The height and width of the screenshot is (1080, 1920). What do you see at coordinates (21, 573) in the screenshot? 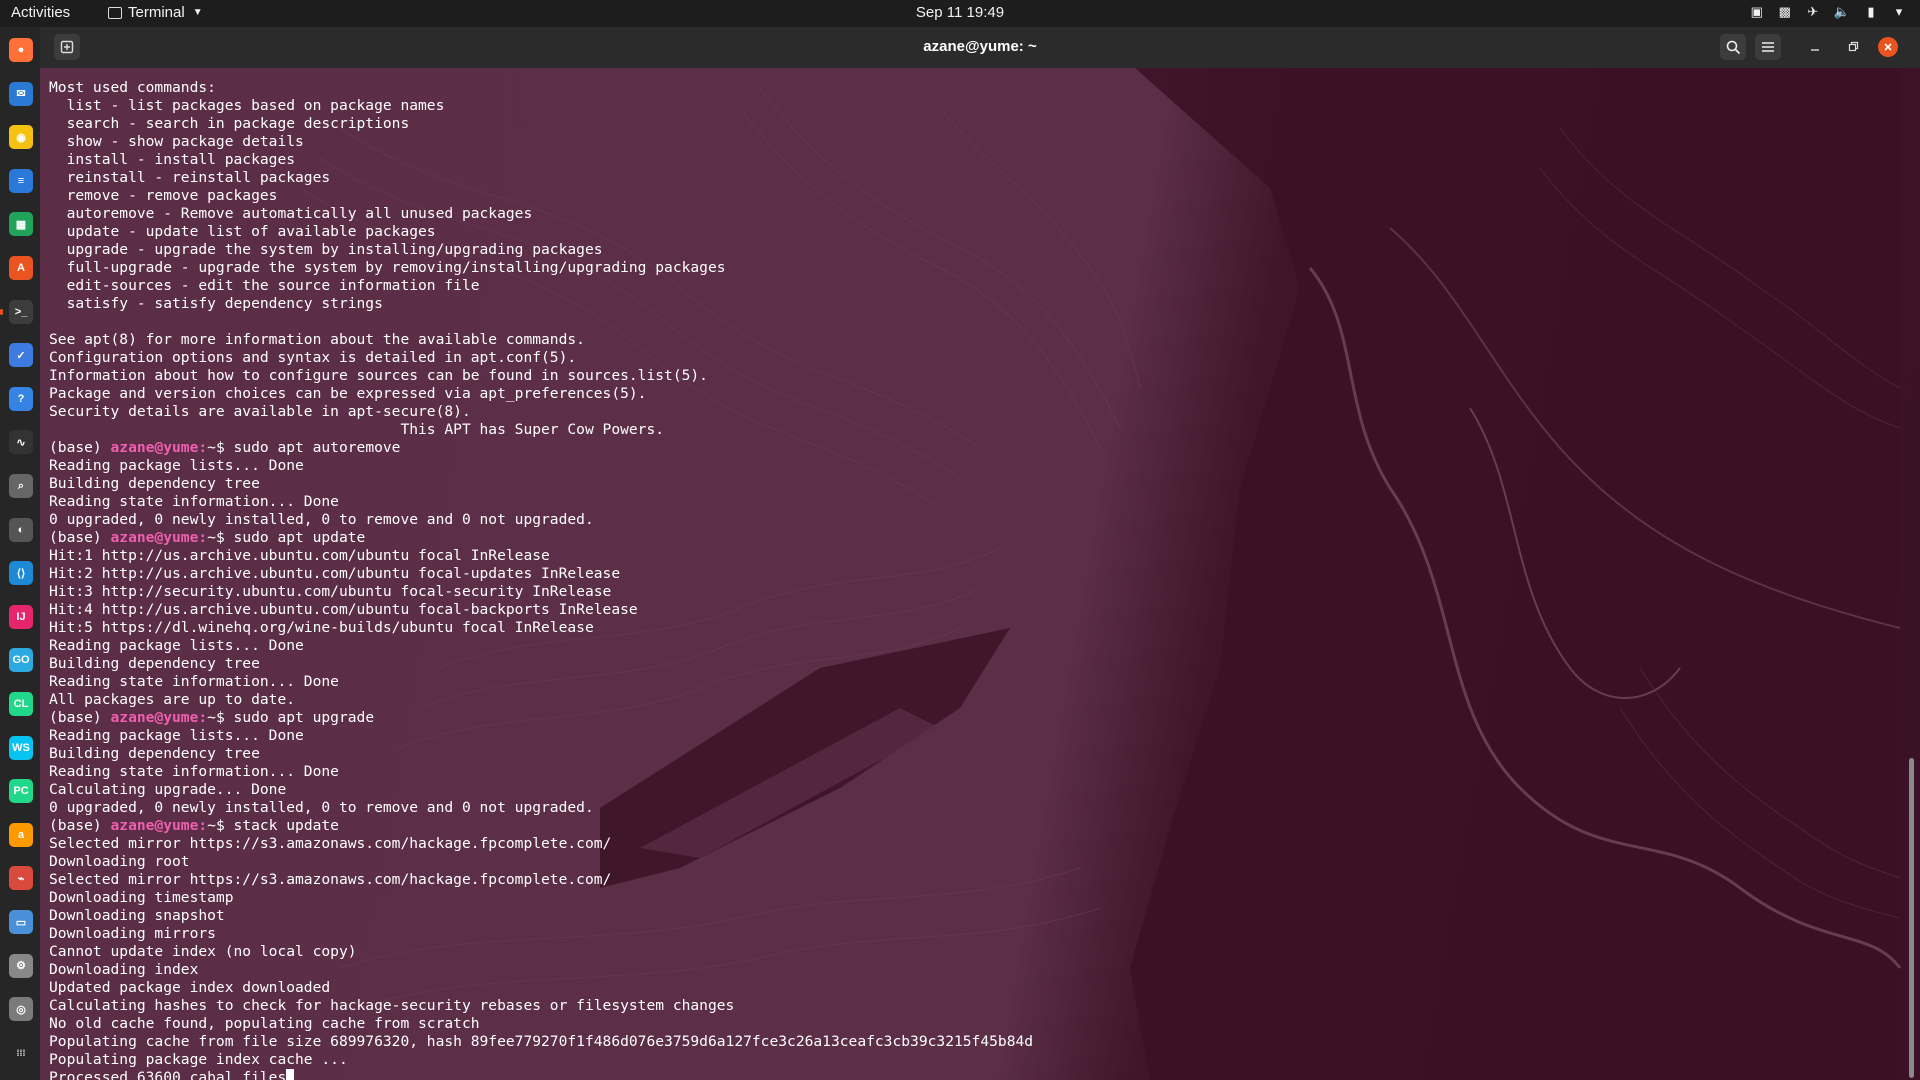
I see `vscode-icon: ⟨⟩` at bounding box center [21, 573].